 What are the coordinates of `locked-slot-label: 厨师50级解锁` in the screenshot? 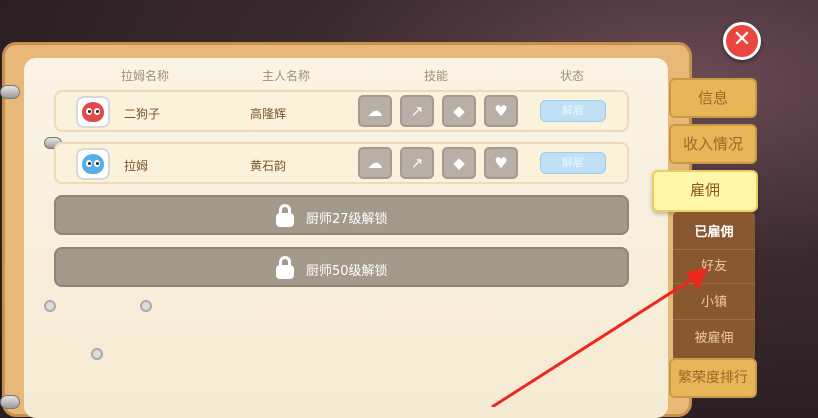 It's located at (347, 271).